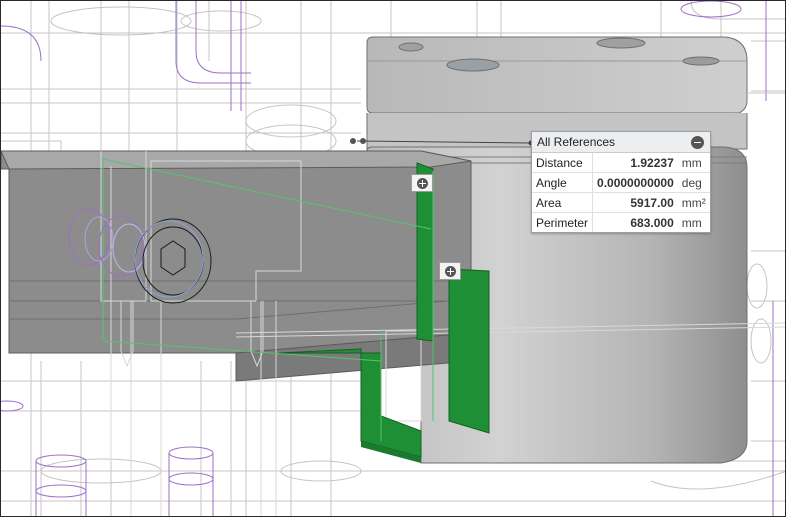 The height and width of the screenshot is (517, 786). Describe the element at coordinates (563, 182) in the screenshot. I see `row-label: Angle` at that location.